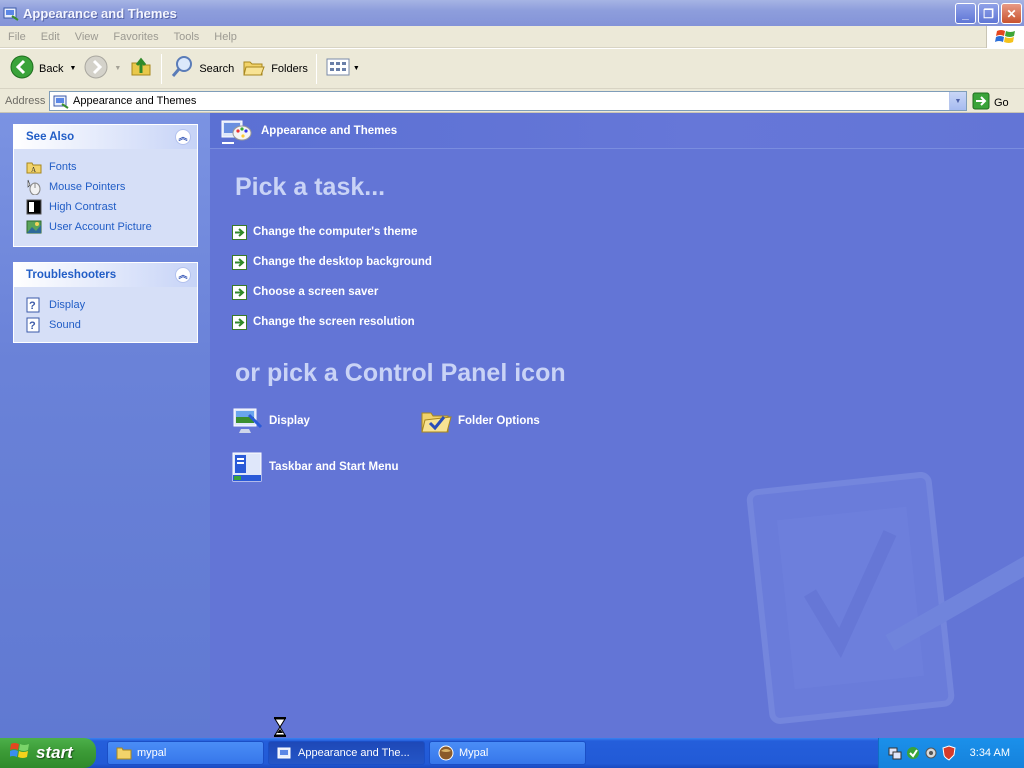 The width and height of the screenshot is (1024, 768). What do you see at coordinates (512, 13) in the screenshot?
I see `title-bar: Appearance and Themes _ ❐ ✕` at bounding box center [512, 13].